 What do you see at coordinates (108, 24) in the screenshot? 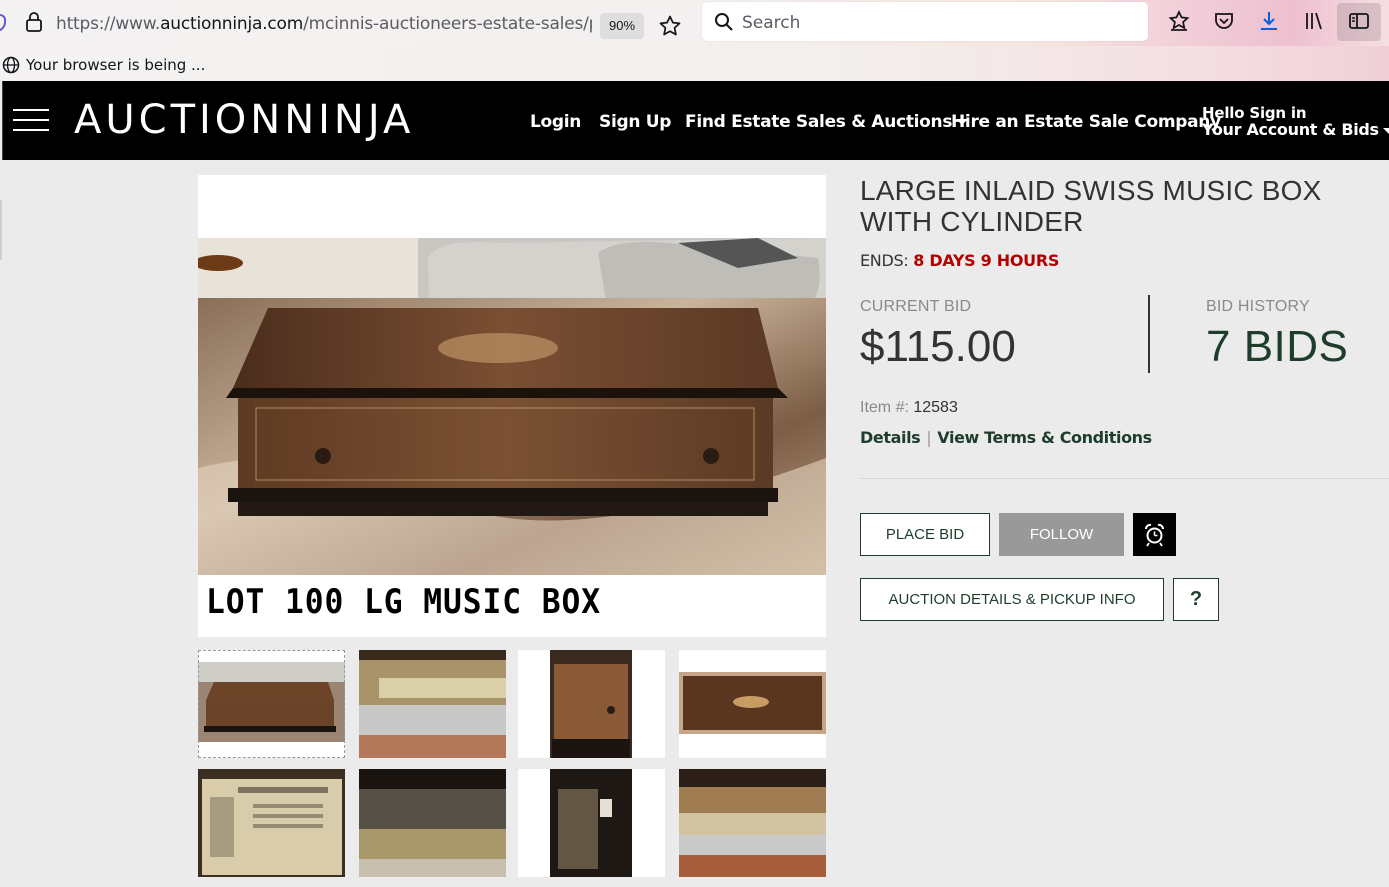
I see `url-prefix: https://www.` at bounding box center [108, 24].